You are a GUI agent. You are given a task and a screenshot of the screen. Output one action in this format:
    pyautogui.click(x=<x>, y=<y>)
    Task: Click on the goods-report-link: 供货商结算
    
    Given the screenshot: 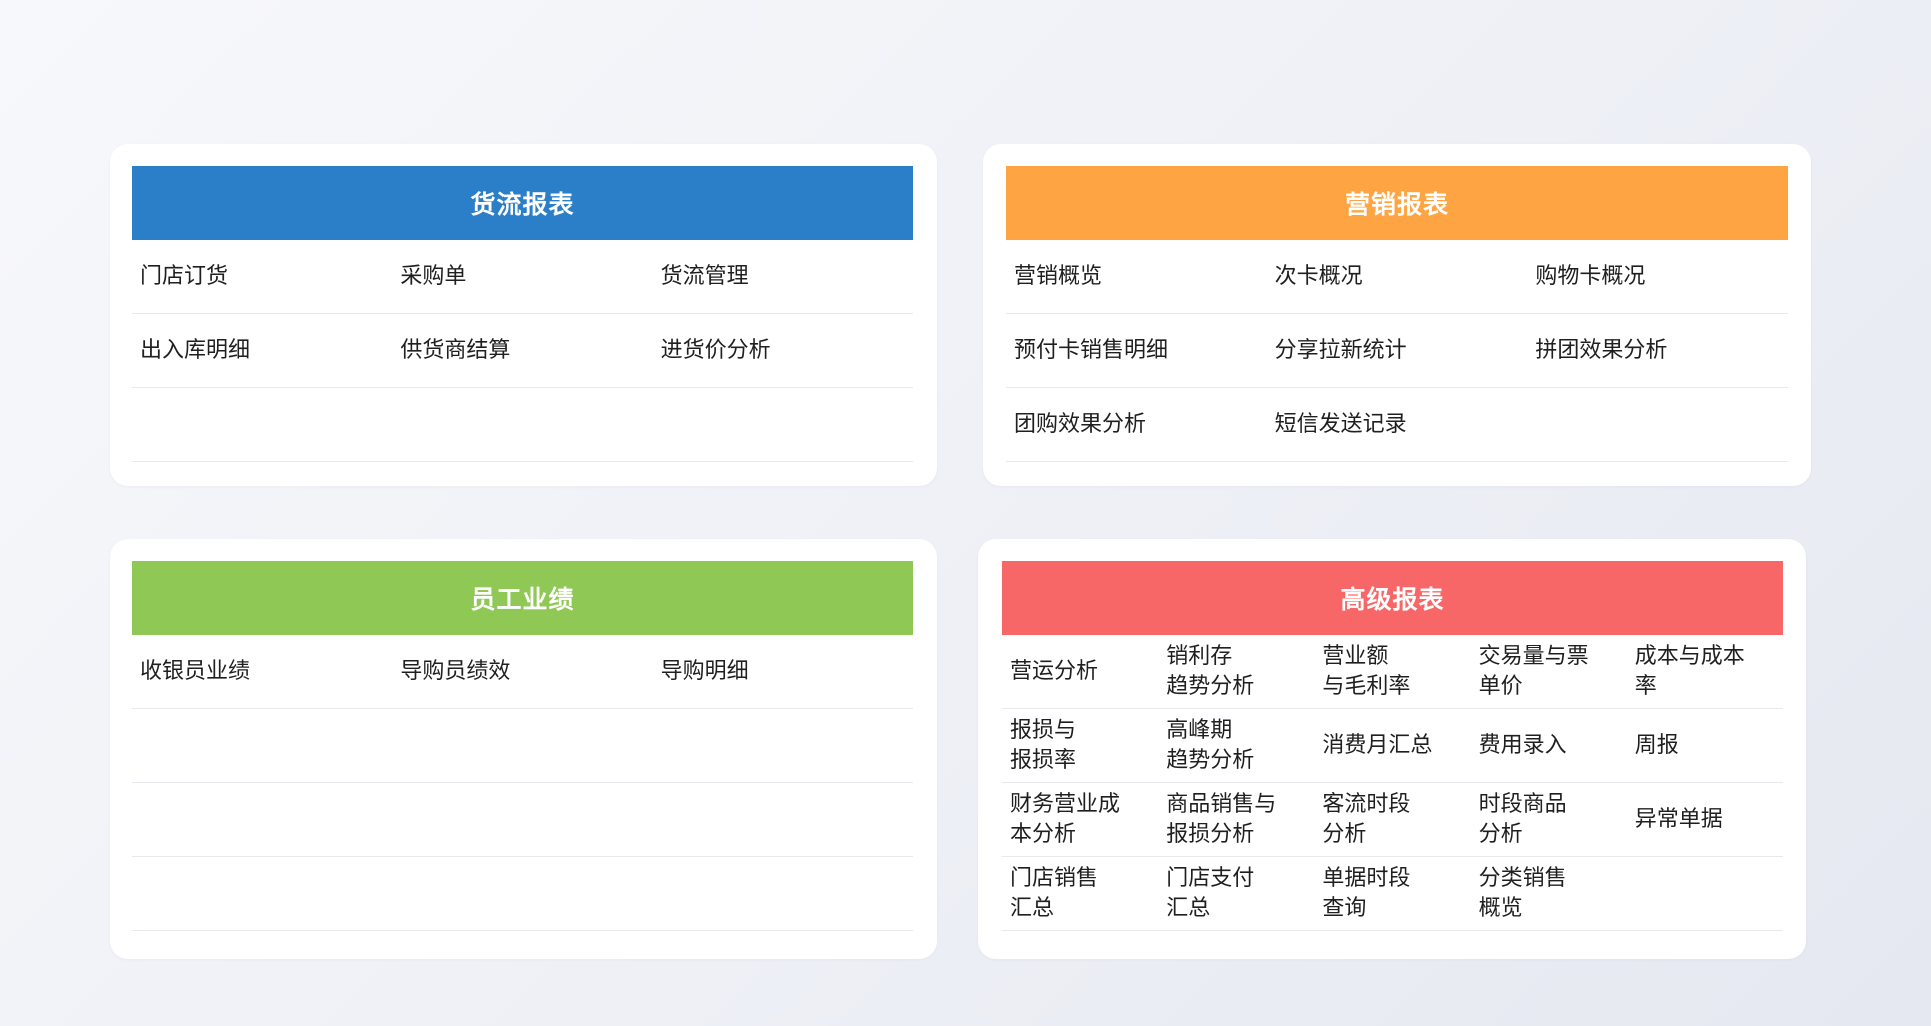 What is the action you would take?
    pyautogui.click(x=522, y=351)
    